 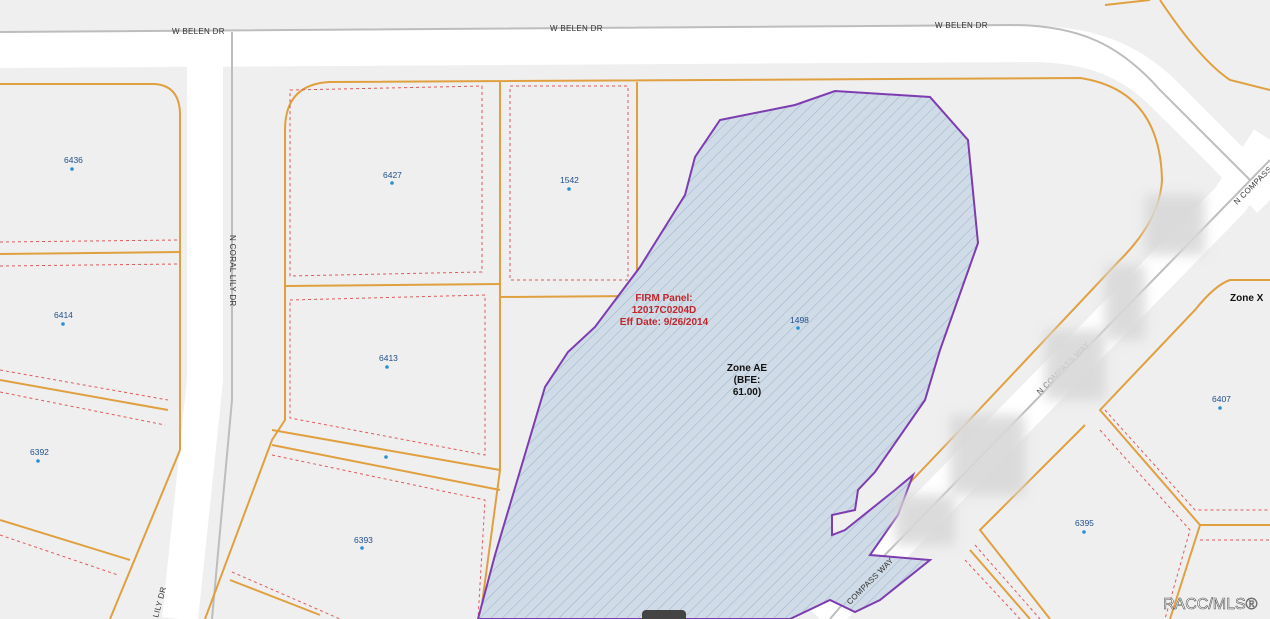 I want to click on parcel-label: 6407, so click(x=1221, y=399).